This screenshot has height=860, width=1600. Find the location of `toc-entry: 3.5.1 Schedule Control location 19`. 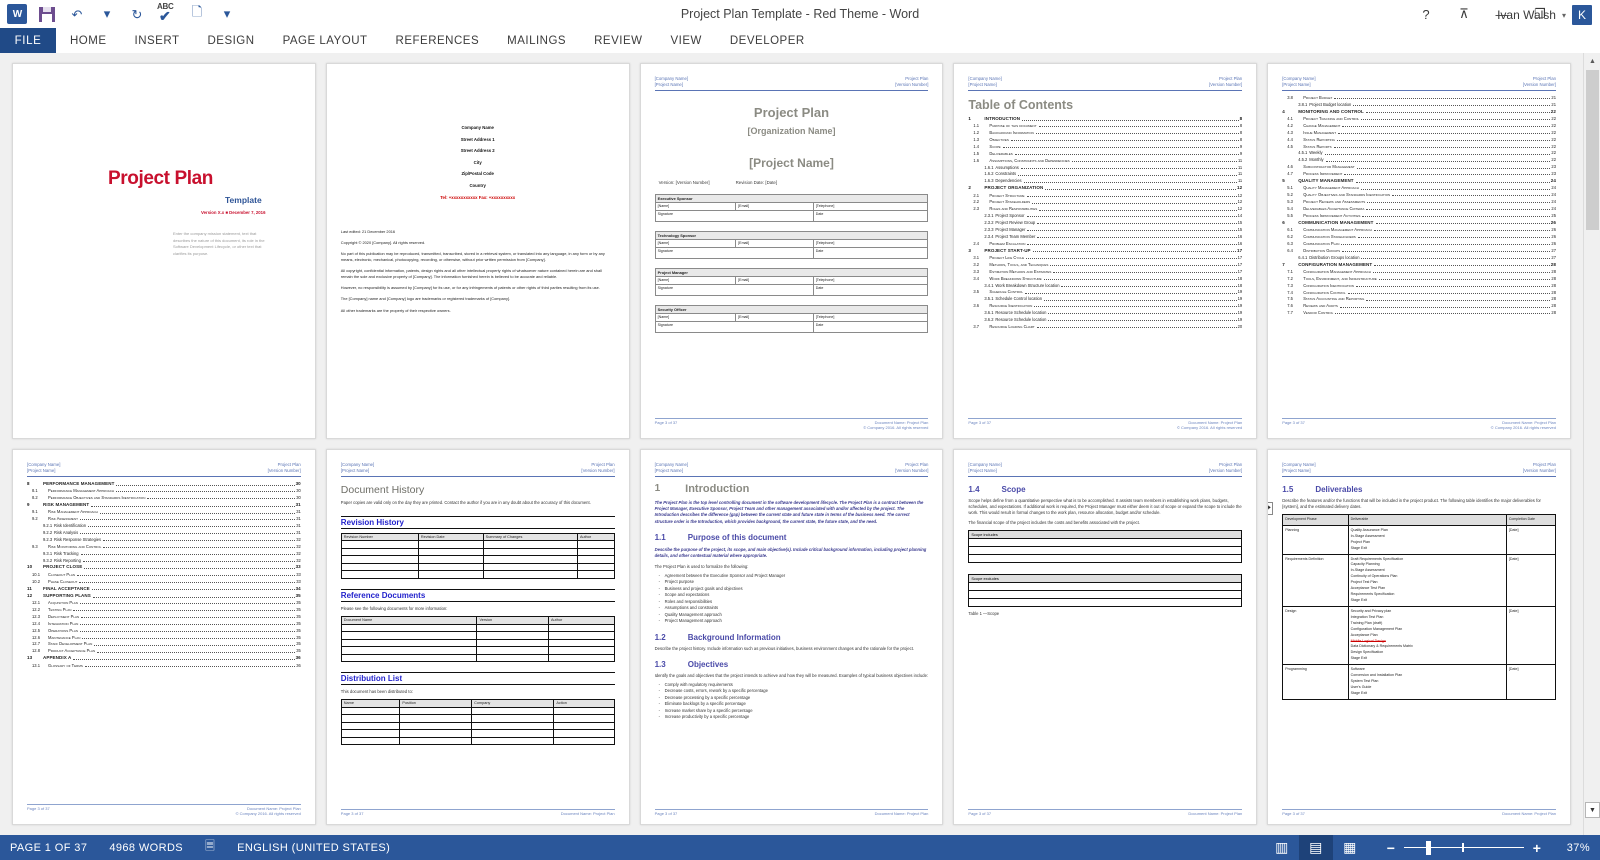

toc-entry: 3.5.1 Schedule Control location 19 is located at coordinates (1105, 298).